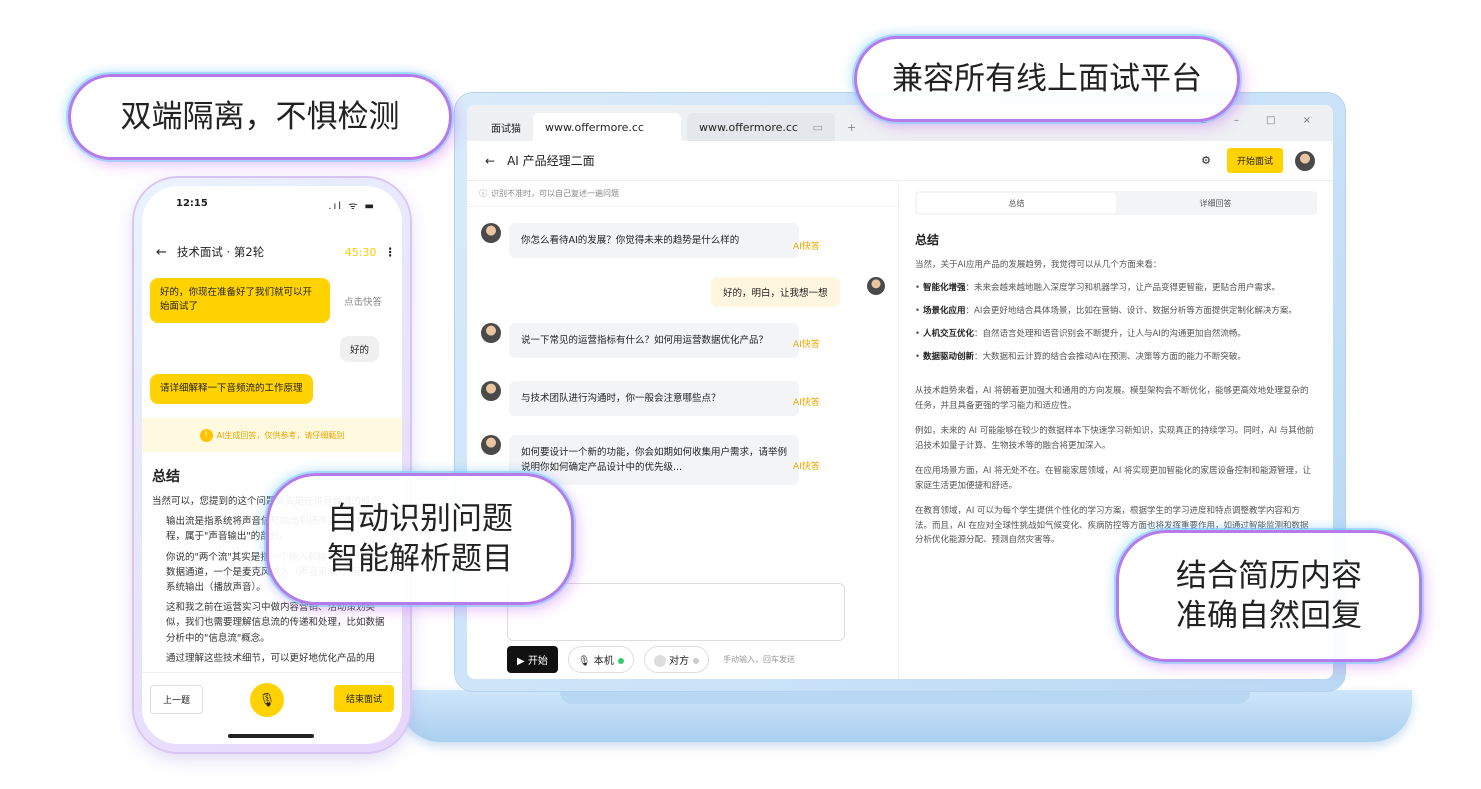 The image size is (1481, 789). Describe the element at coordinates (271, 658) in the screenshot. I see `summary-paragraph: 通过理解这些技术细节，可以更好地优化产品的用` at that location.